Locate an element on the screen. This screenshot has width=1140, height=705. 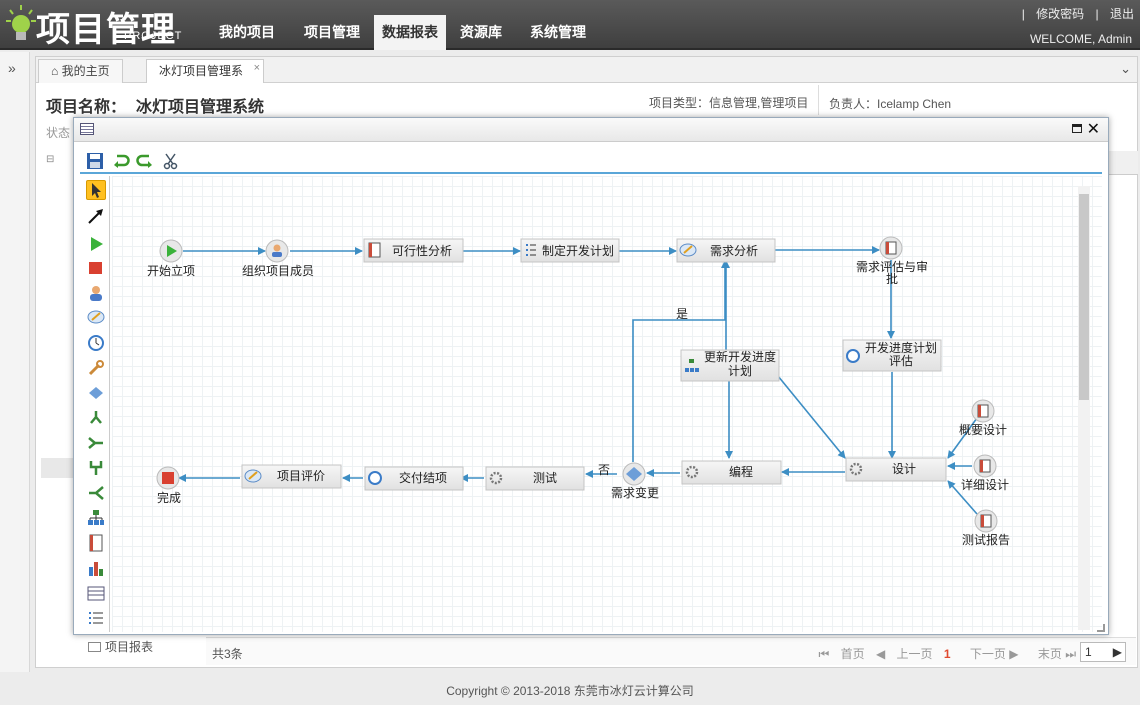
canvas-vertical-scrollbar is located at coordinates (1084, 408).